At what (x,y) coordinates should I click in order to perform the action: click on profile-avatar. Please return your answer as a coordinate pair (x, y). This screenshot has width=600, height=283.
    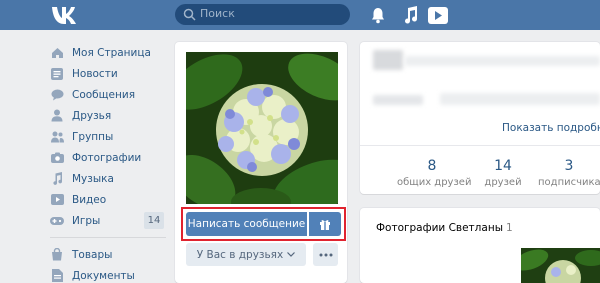
    Looking at the image, I should click on (262, 128).